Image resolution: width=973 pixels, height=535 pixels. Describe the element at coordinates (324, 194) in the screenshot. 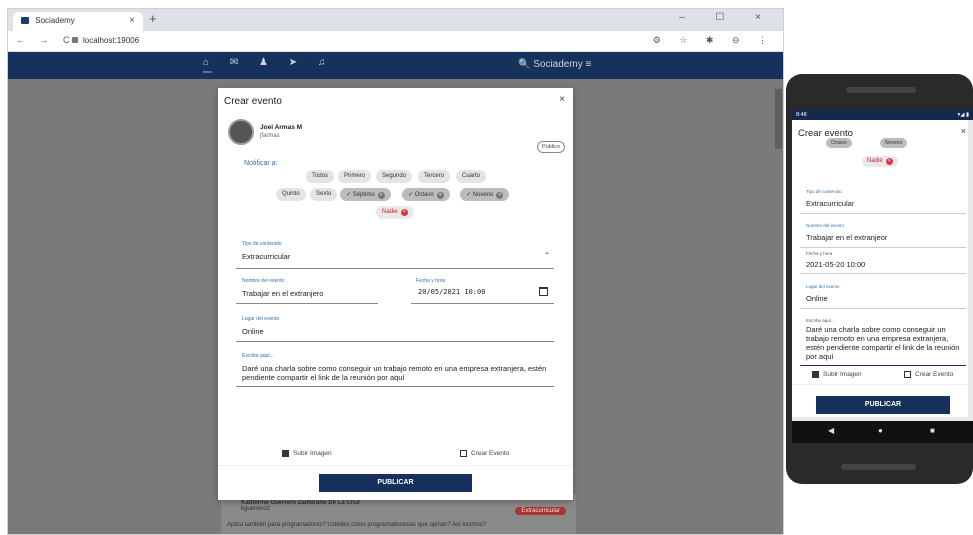

I see `chip-sexto: Sexto` at that location.